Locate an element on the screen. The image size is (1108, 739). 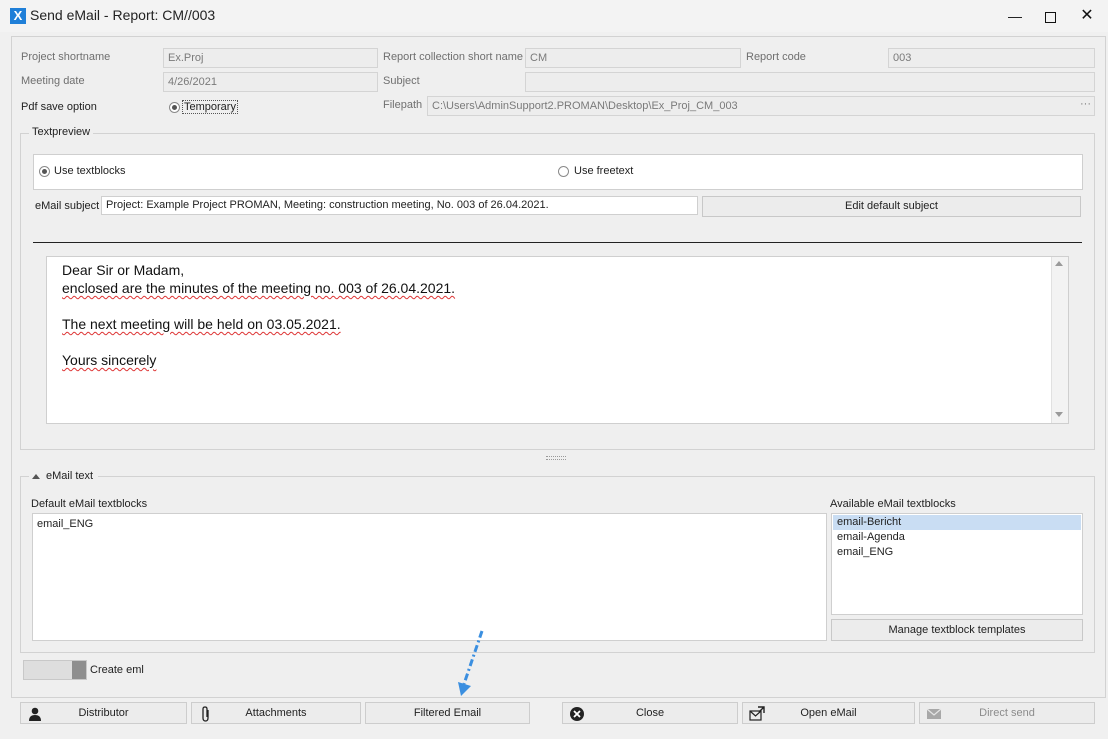
attachments-label: Attachments is located at coordinates (276, 713).